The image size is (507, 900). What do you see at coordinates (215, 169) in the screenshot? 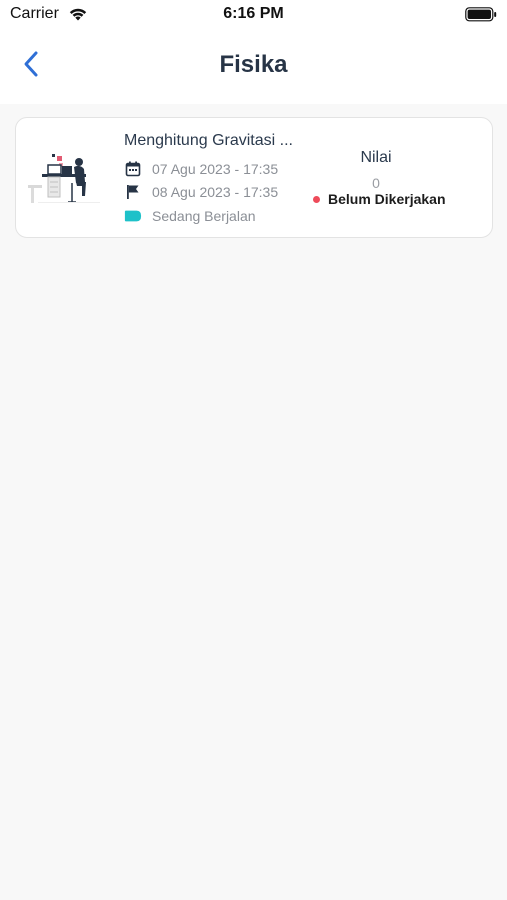
I see `start-date: 07 Agu 2023 - 17:35` at bounding box center [215, 169].